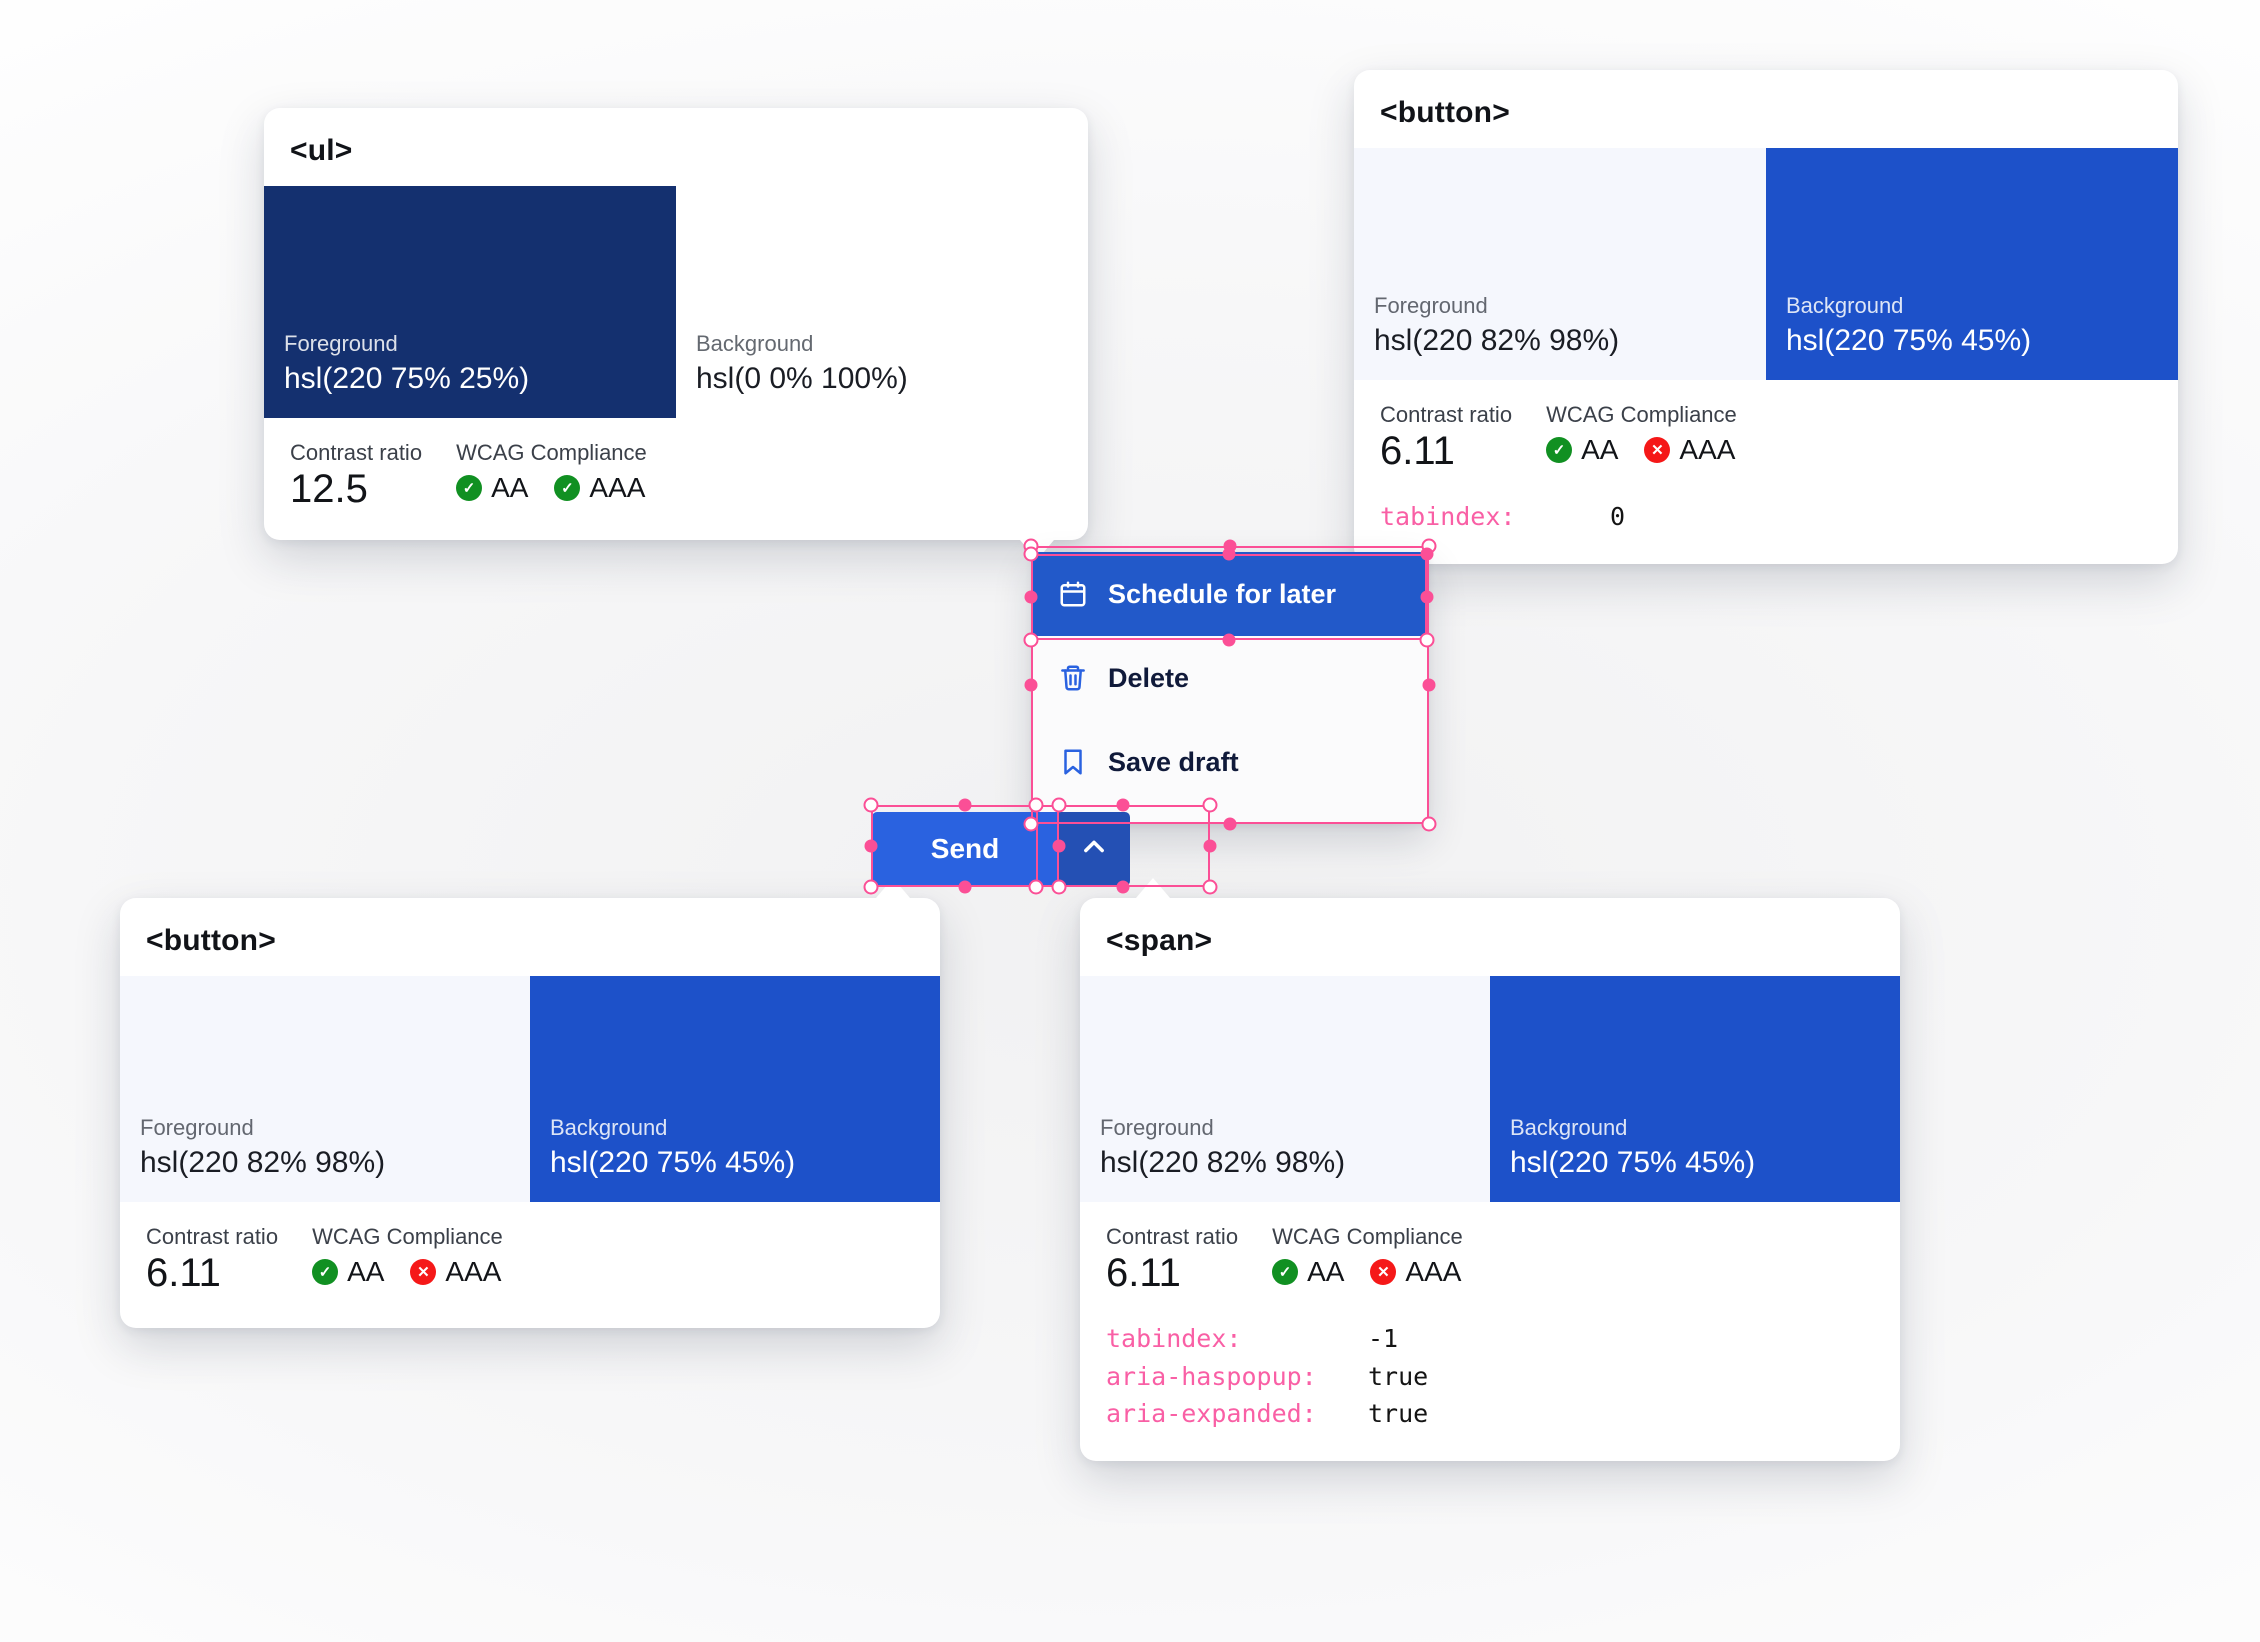  Describe the element at coordinates (1230, 678) in the screenshot. I see `menu-item-delete: Delete` at that location.